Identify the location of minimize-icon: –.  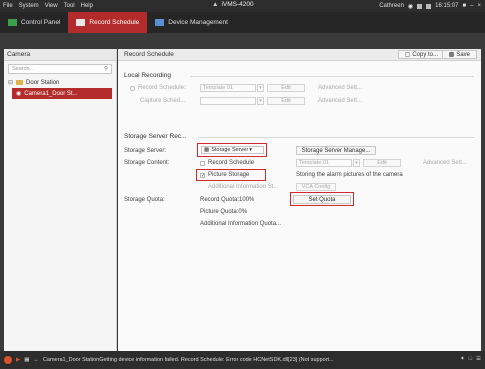
(471, 6).